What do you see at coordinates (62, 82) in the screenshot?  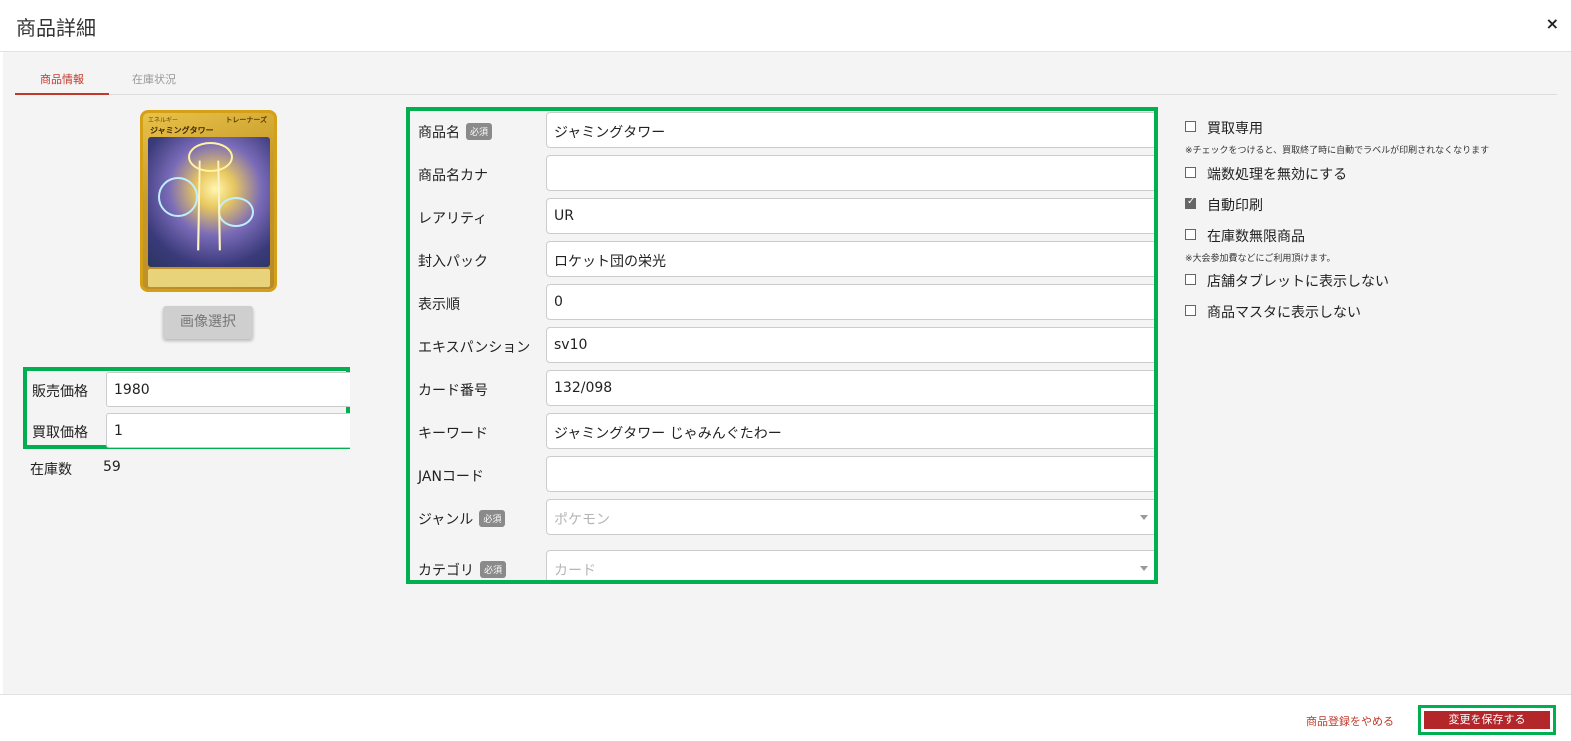 I see `tab-product-info: 商品情報` at bounding box center [62, 82].